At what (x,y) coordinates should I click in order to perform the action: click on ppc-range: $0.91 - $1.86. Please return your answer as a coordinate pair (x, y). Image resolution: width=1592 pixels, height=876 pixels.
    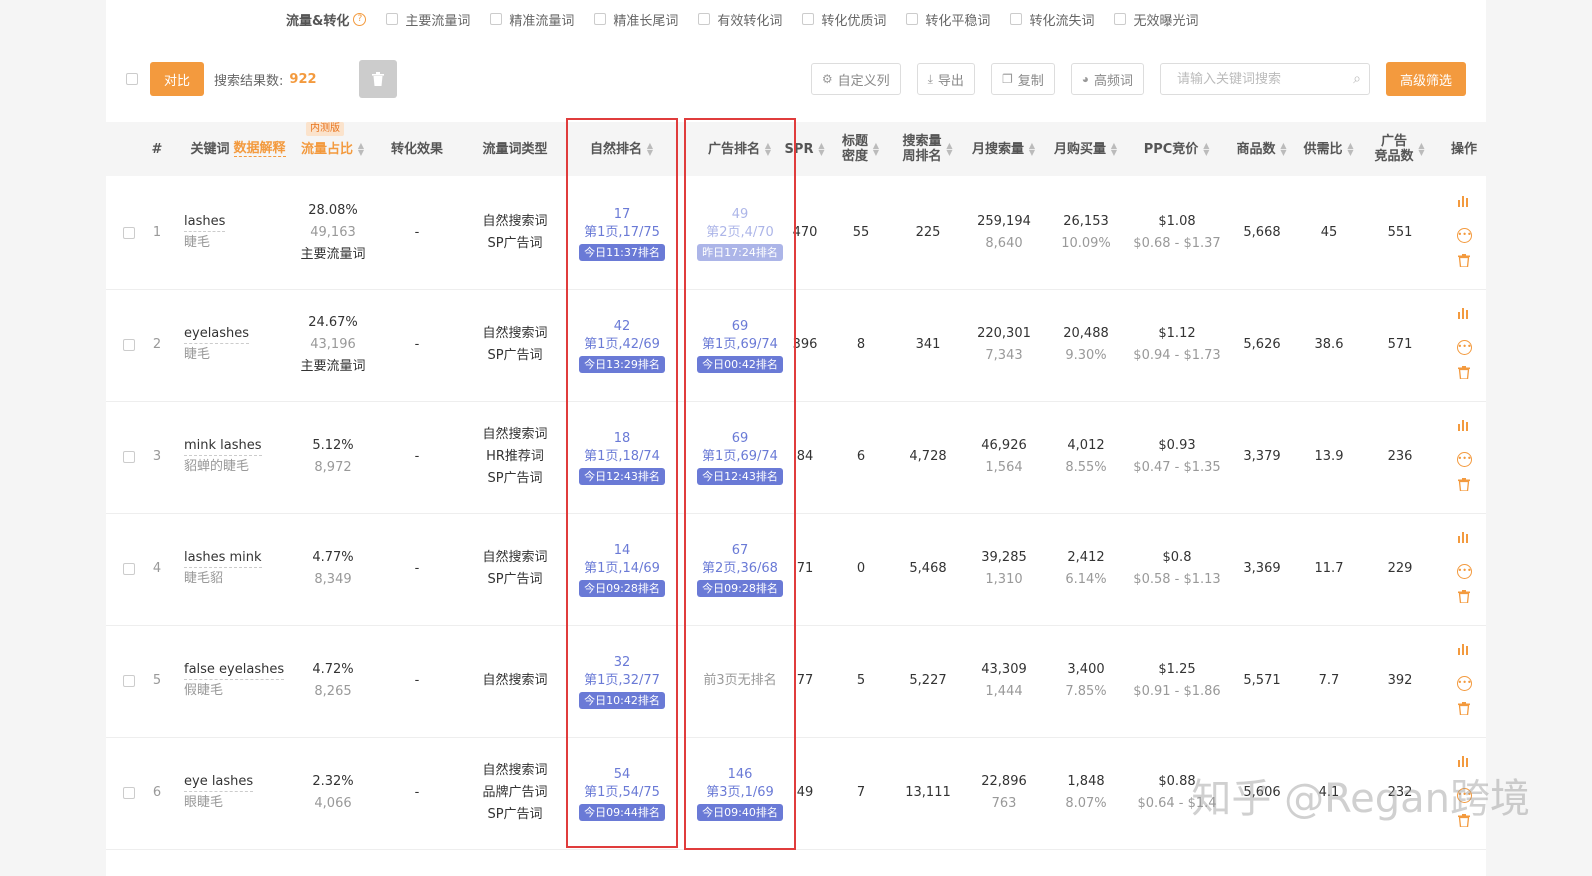
    Looking at the image, I should click on (1177, 691).